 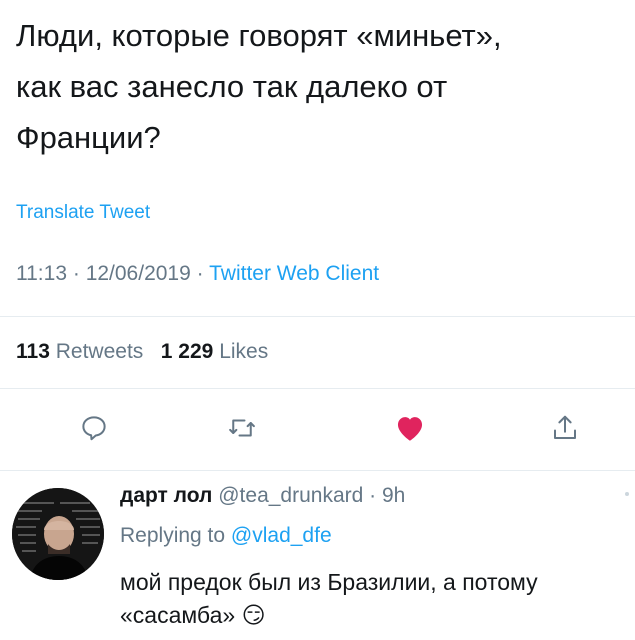 I want to click on translate-tweet-link: Translate Tweet, so click(x=83, y=213).